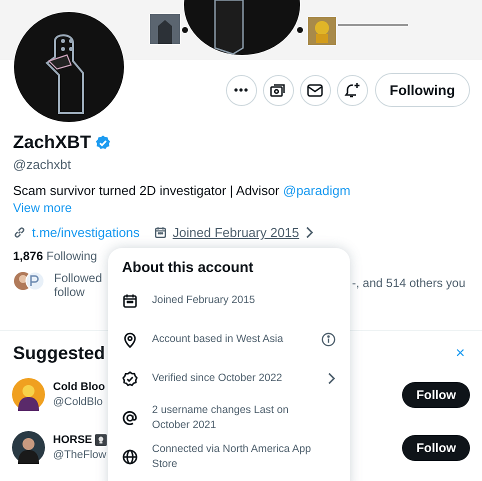 The image size is (482, 481). What do you see at coordinates (218, 339) in the screenshot?
I see `account-detail: Account based in West Asia` at bounding box center [218, 339].